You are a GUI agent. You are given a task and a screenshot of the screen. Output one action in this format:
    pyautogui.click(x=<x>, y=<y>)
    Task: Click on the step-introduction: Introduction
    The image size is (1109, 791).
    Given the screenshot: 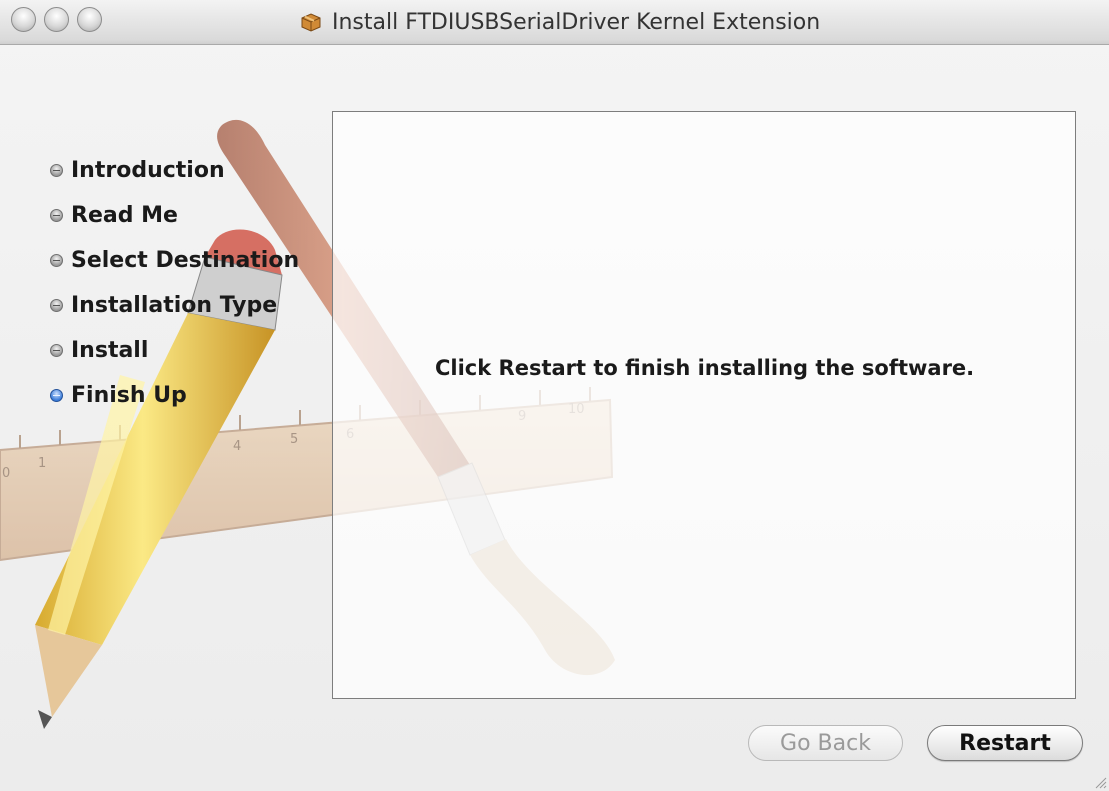 What is the action you would take?
    pyautogui.click(x=174, y=170)
    